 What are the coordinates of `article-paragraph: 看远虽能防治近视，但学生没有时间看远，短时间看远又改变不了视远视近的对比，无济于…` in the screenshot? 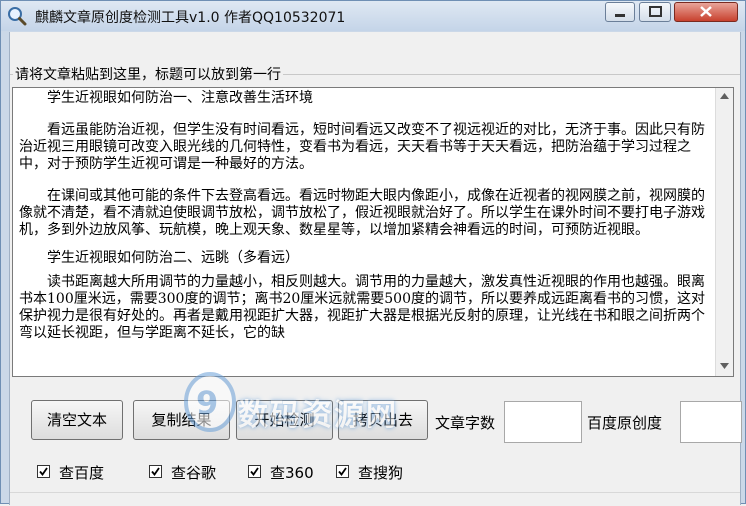 It's located at (362, 147).